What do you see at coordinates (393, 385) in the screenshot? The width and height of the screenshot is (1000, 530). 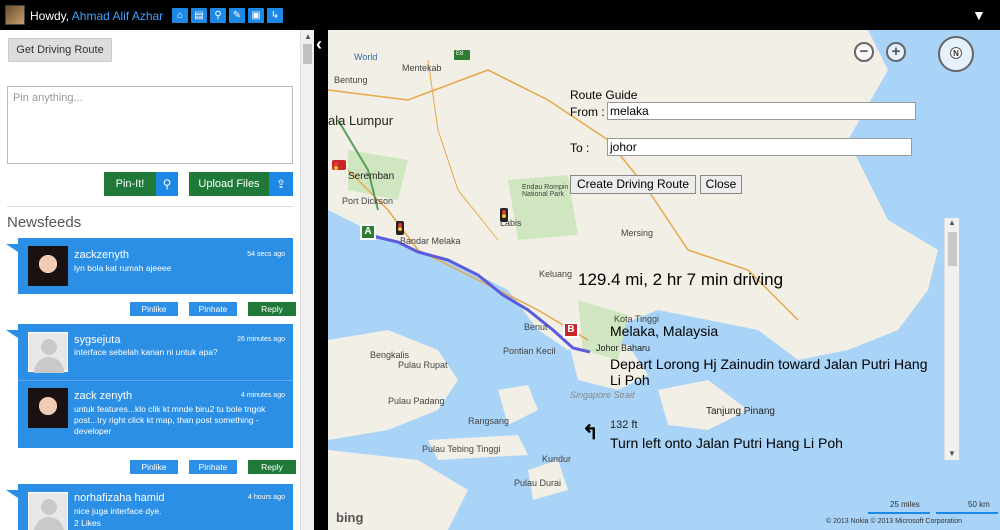 I see `land-sumatra` at bounding box center [393, 385].